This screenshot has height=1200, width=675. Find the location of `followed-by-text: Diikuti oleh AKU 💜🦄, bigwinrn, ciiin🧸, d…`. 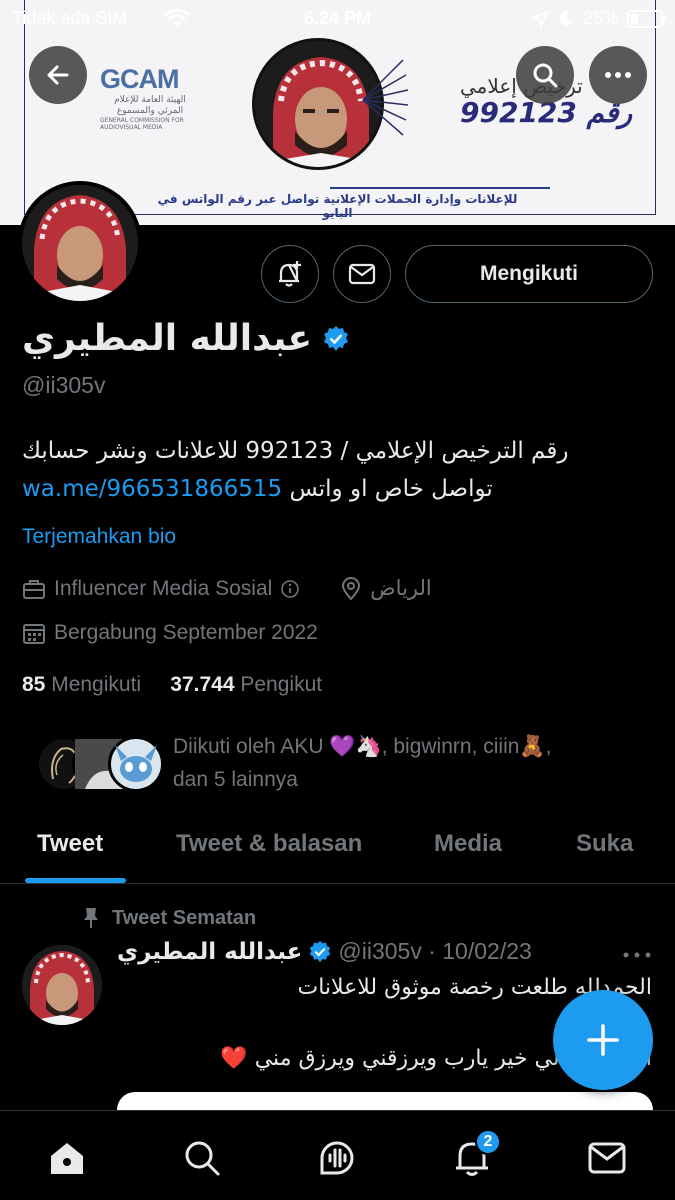

followed-by-text: Diikuti oleh AKU 💜🦄, bigwinrn, ciiin🧸, d… is located at coordinates (362, 763).